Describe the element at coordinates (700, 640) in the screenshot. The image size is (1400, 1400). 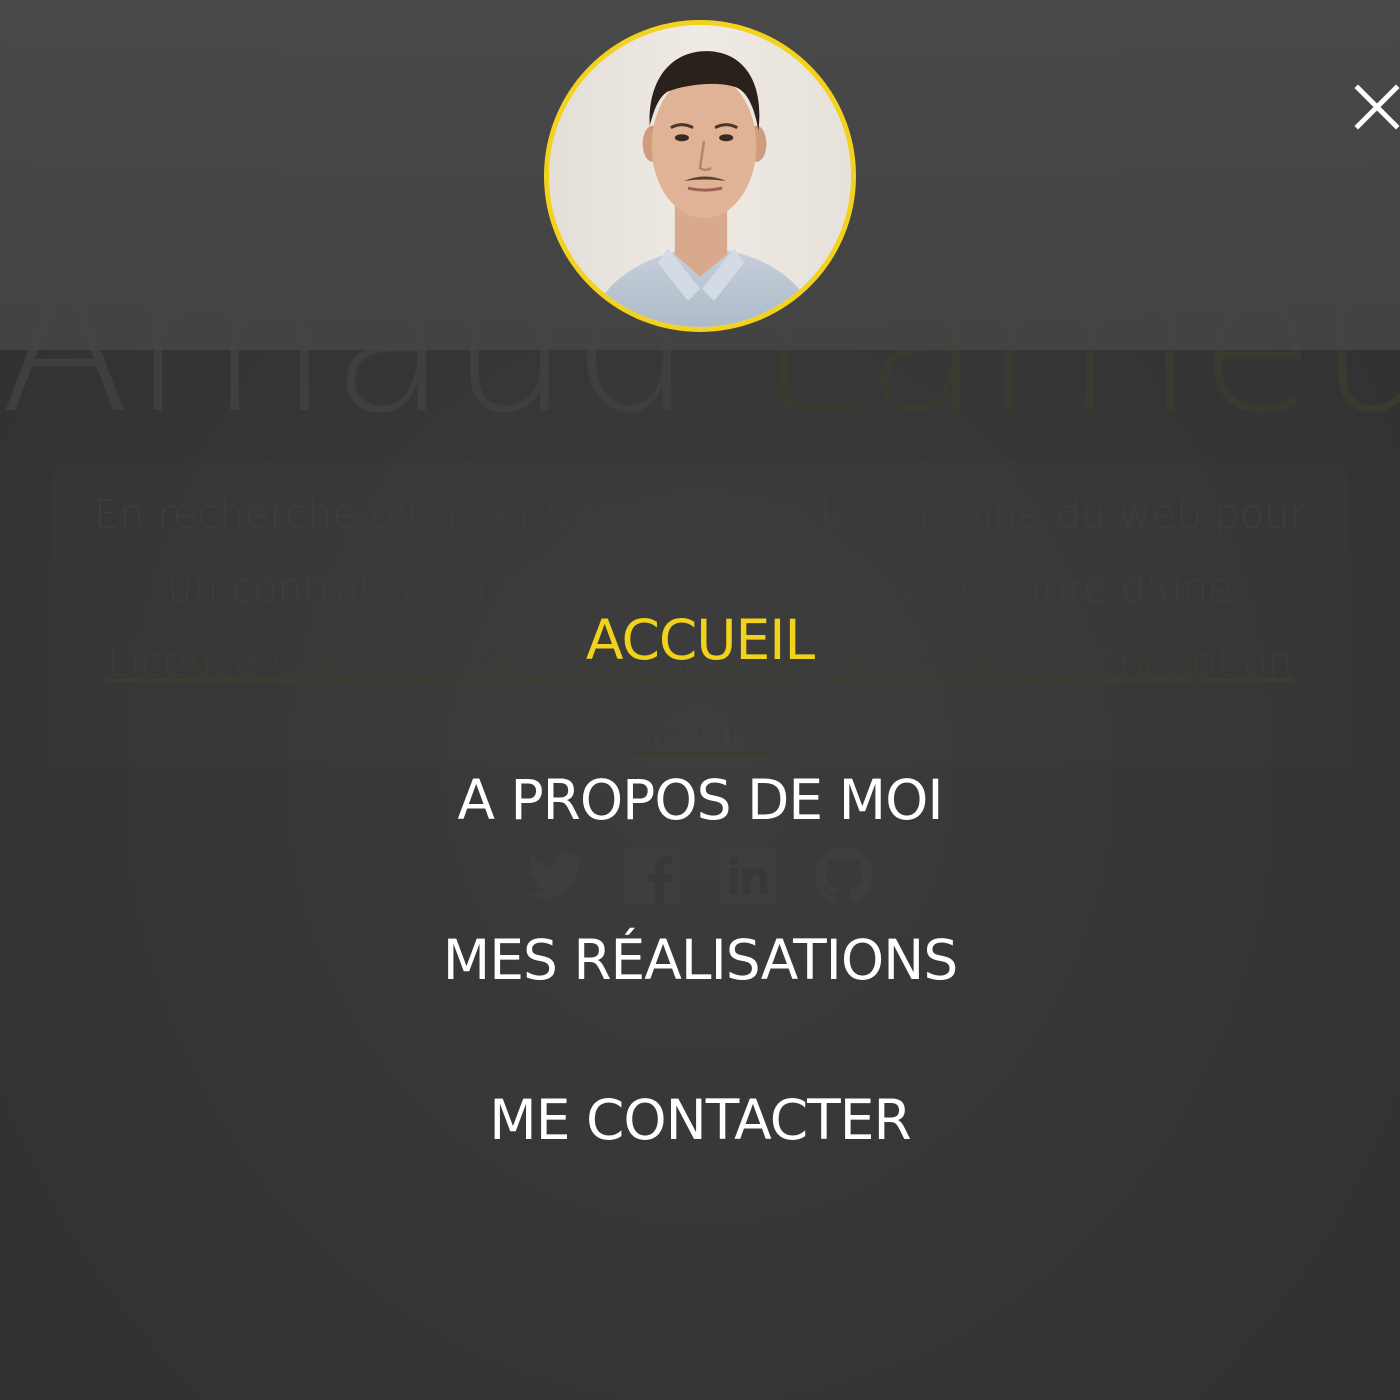
I see `nav-link-accueil: ACCUEIL` at that location.